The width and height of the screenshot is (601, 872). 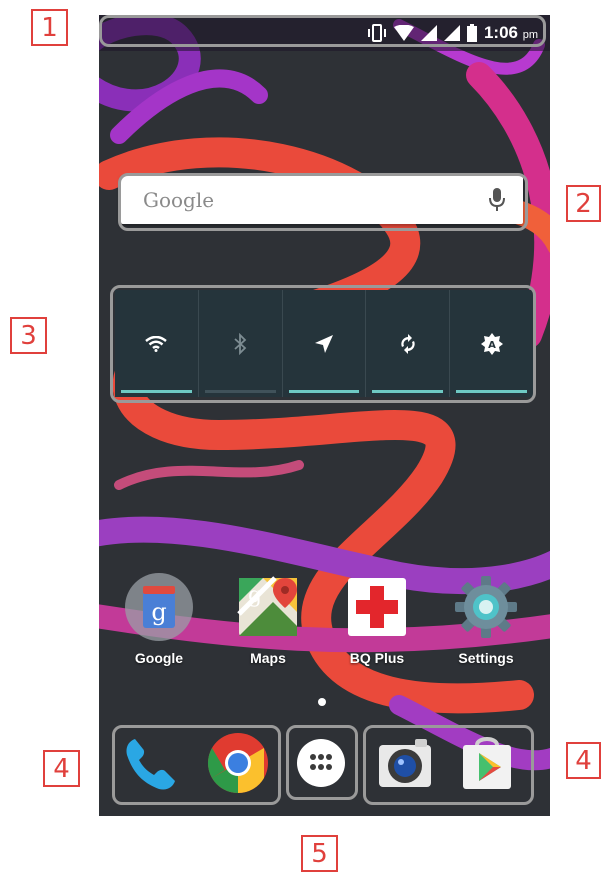 I want to click on callout-3: 3, so click(x=28, y=335).